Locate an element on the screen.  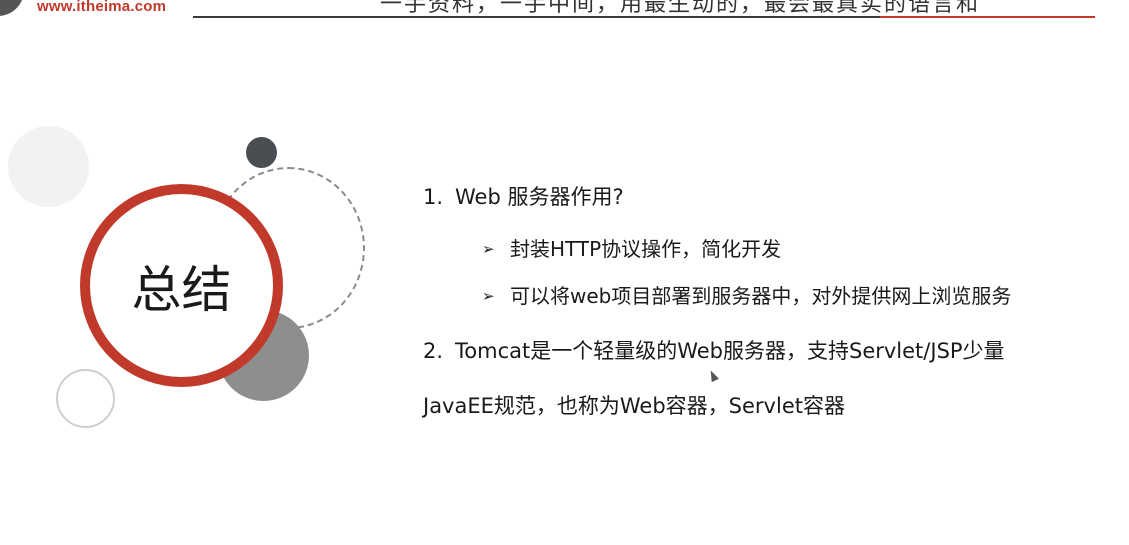
sub-item-text: 封装HTTP协议操作，简化开发 is located at coordinates (646, 249).